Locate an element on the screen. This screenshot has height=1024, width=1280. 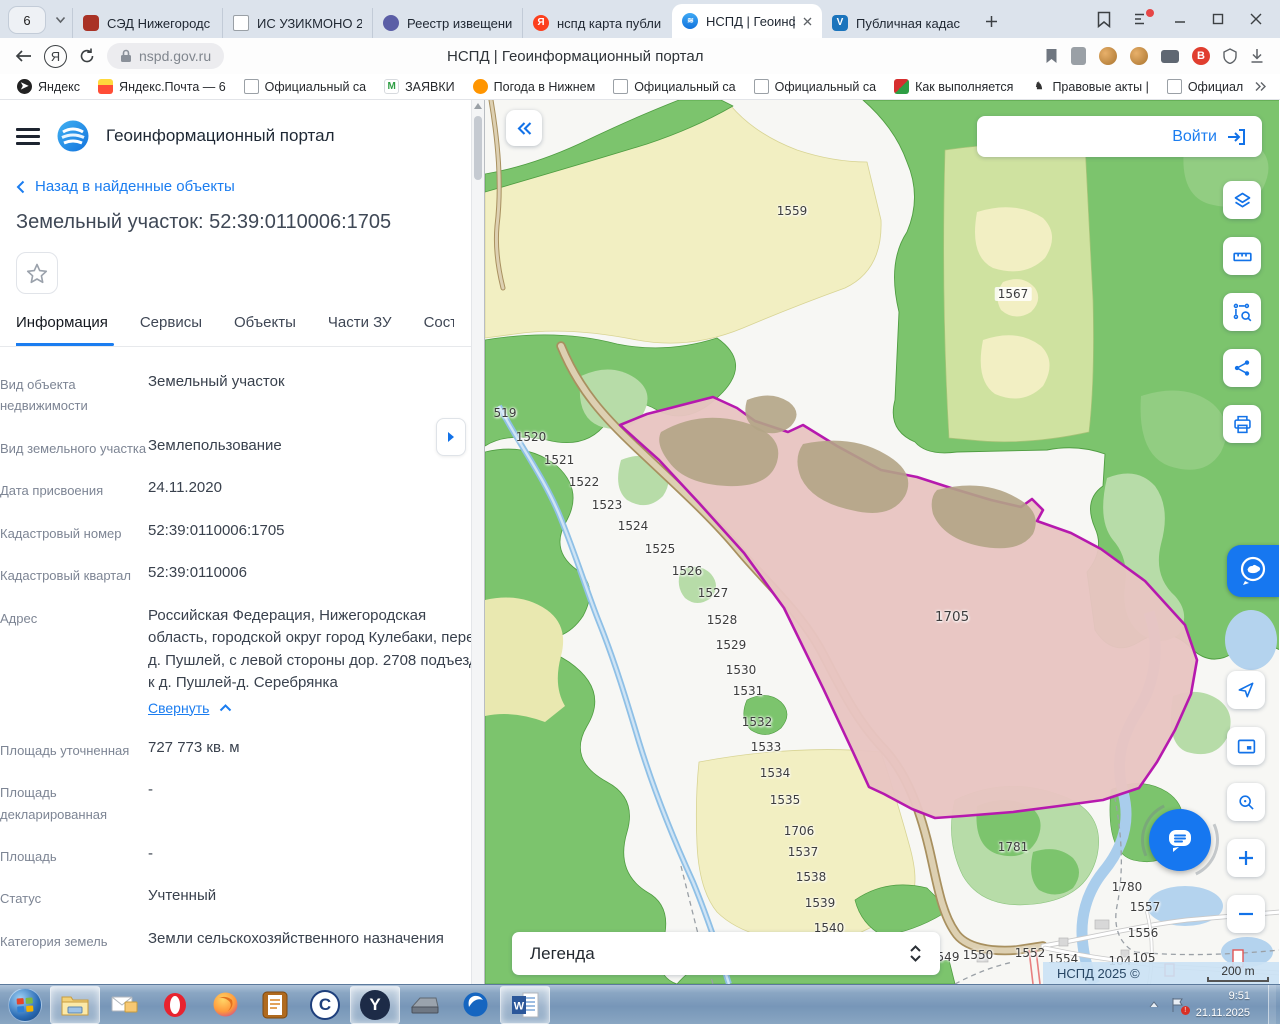
chat-button is located at coordinates (1180, 840).